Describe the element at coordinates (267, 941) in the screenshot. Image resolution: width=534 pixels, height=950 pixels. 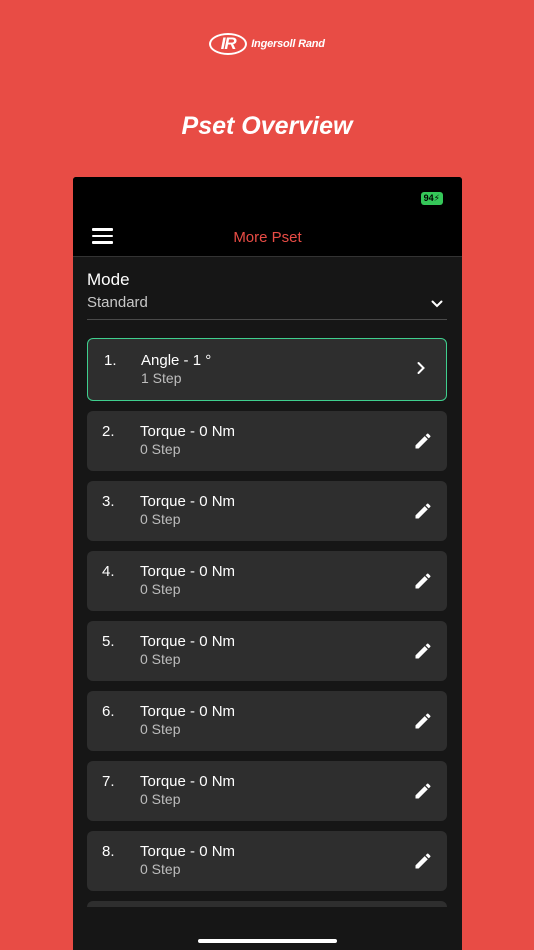
I see `home-indicator` at that location.